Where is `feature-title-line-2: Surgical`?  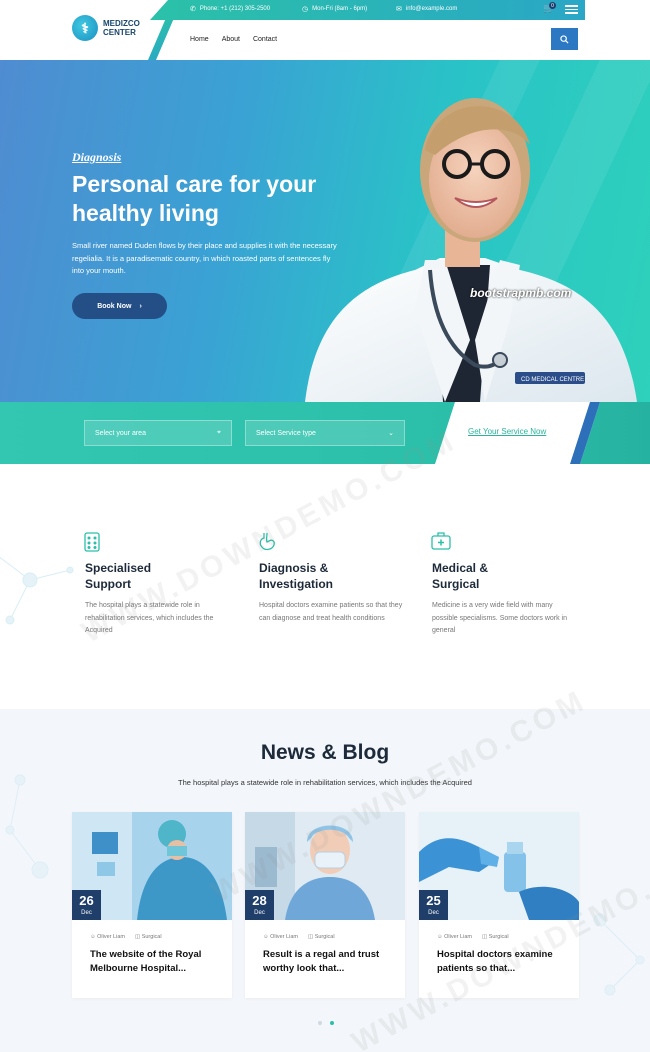
feature-title-line-2: Surgical is located at coordinates (456, 584).